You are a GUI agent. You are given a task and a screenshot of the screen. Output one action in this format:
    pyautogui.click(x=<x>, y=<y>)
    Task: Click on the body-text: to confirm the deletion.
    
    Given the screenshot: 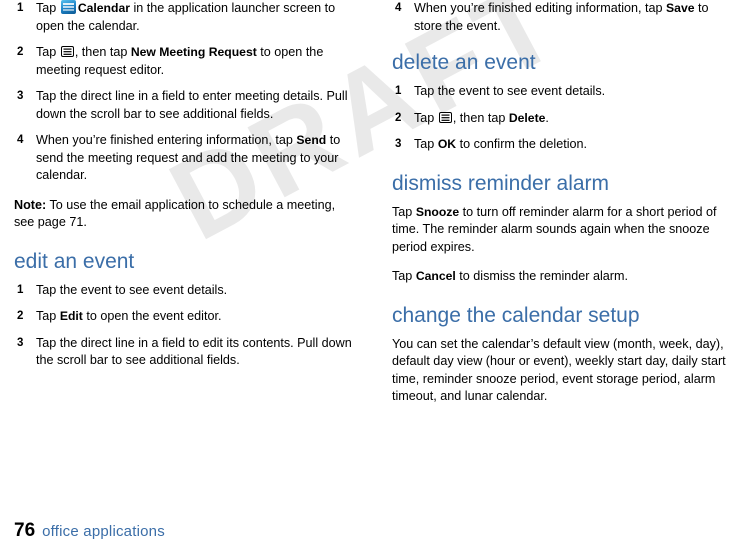 What is the action you would take?
    pyautogui.click(x=521, y=144)
    